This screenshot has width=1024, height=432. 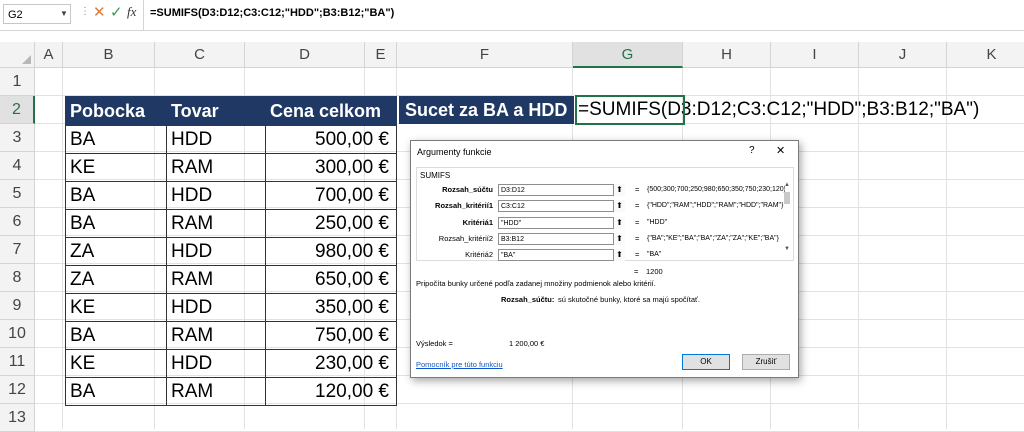 What do you see at coordinates (331, 167) in the screenshot?
I see `cell-cena: 300,00 €` at bounding box center [331, 167].